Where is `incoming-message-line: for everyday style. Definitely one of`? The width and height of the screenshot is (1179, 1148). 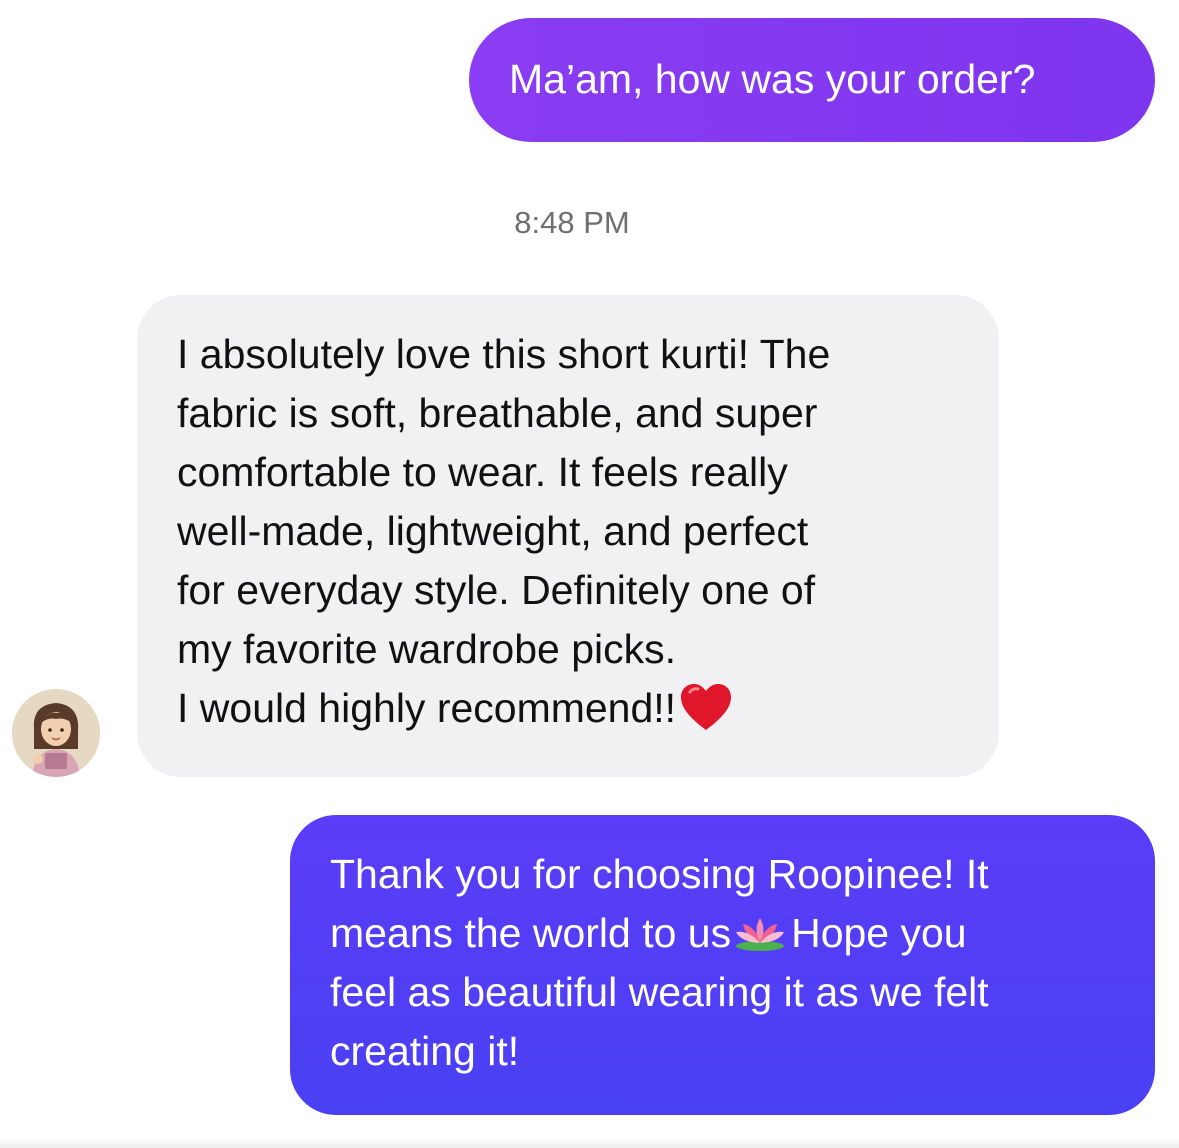
incoming-message-line: for everyday style. Definitely one of is located at coordinates (496, 590).